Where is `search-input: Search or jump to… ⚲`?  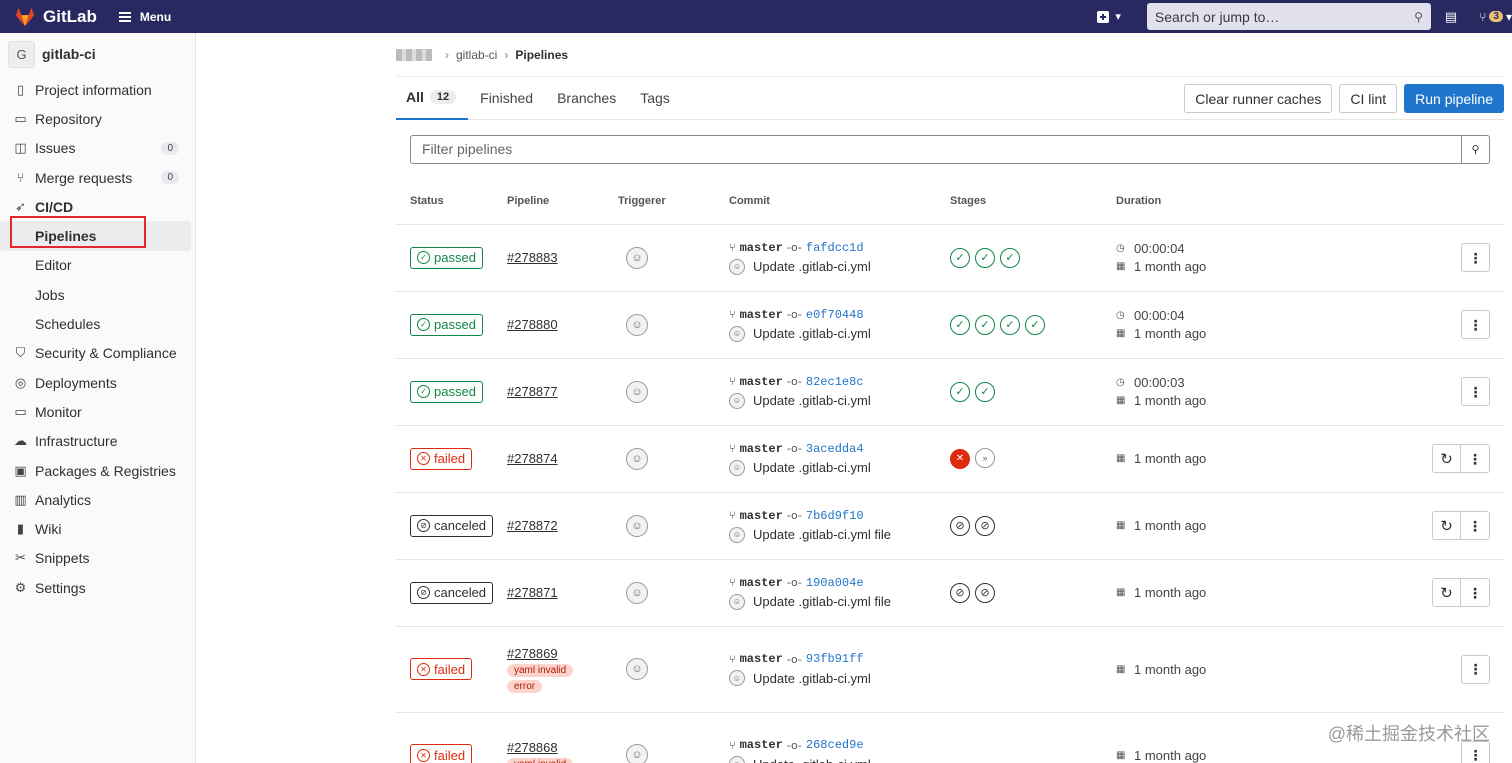
search-input: Search or jump to… ⚲ is located at coordinates (1288, 16).